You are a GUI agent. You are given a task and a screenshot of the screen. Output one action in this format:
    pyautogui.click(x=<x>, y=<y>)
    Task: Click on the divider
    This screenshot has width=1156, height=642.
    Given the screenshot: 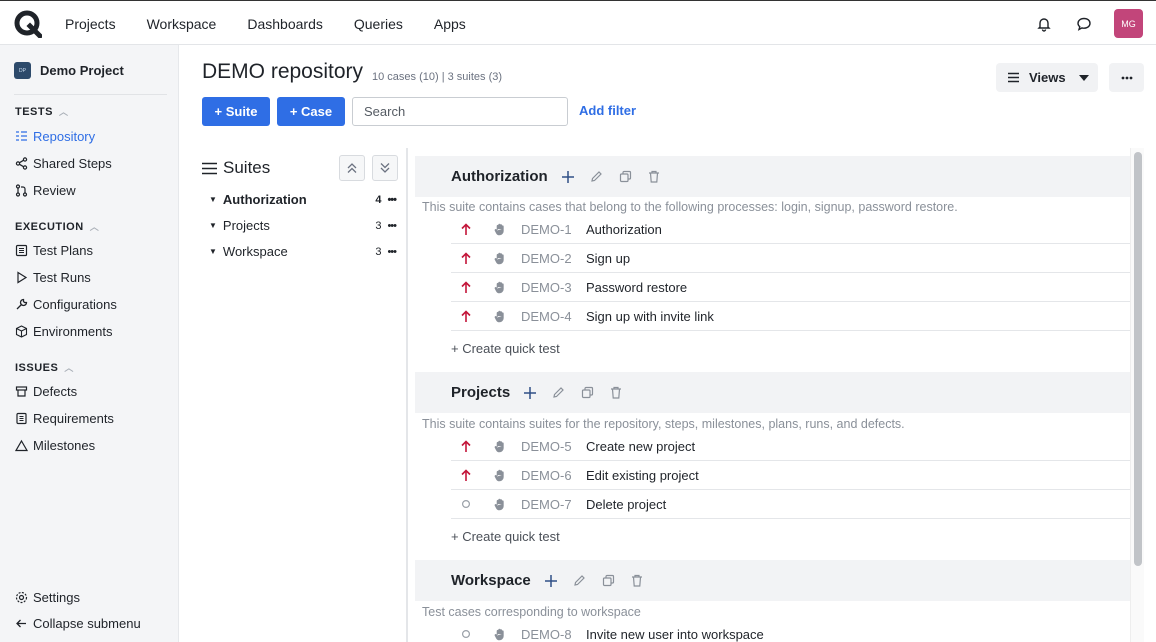 What is the action you would take?
    pyautogui.click(x=90, y=94)
    